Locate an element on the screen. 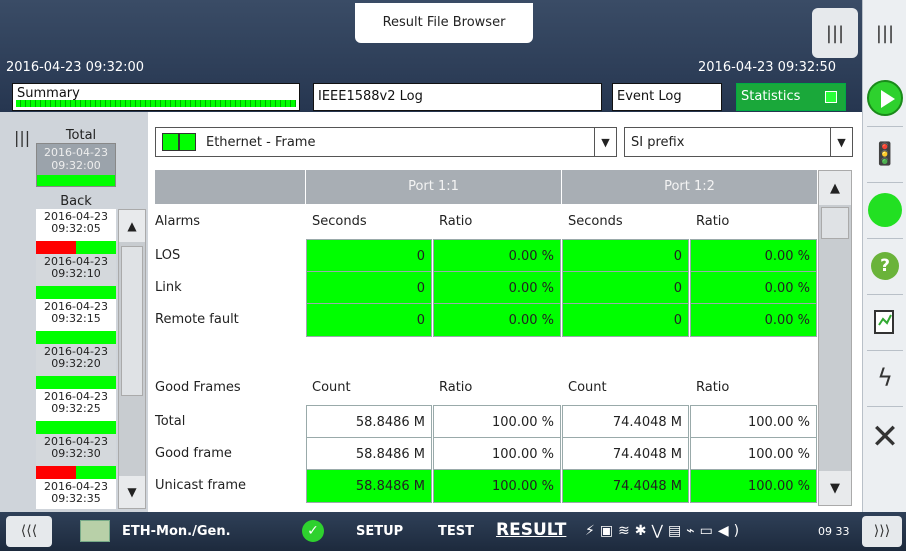 The height and width of the screenshot is (551, 906). table-row: Link 0 0.00 % 0 0.00 % is located at coordinates (486, 288).